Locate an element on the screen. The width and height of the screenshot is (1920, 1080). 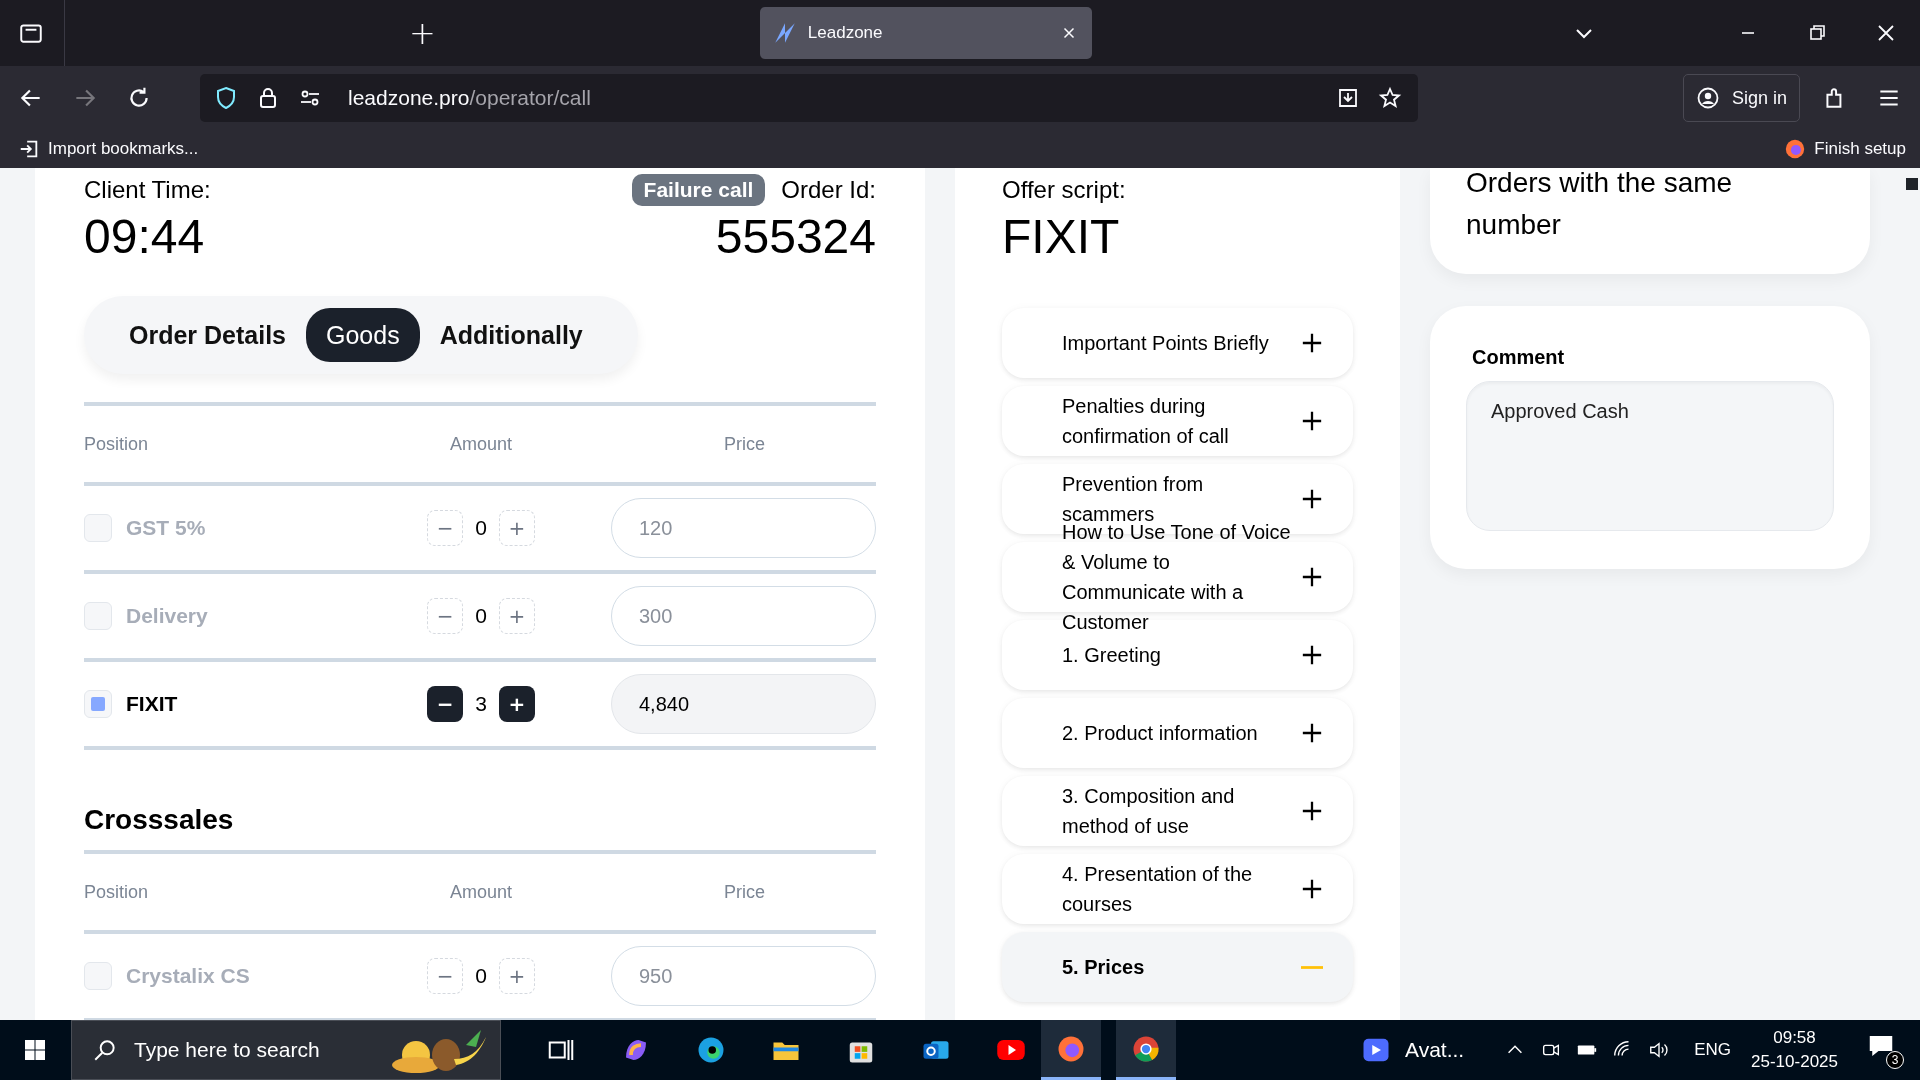
search-input: Type here to search is located at coordinates (259, 1050).